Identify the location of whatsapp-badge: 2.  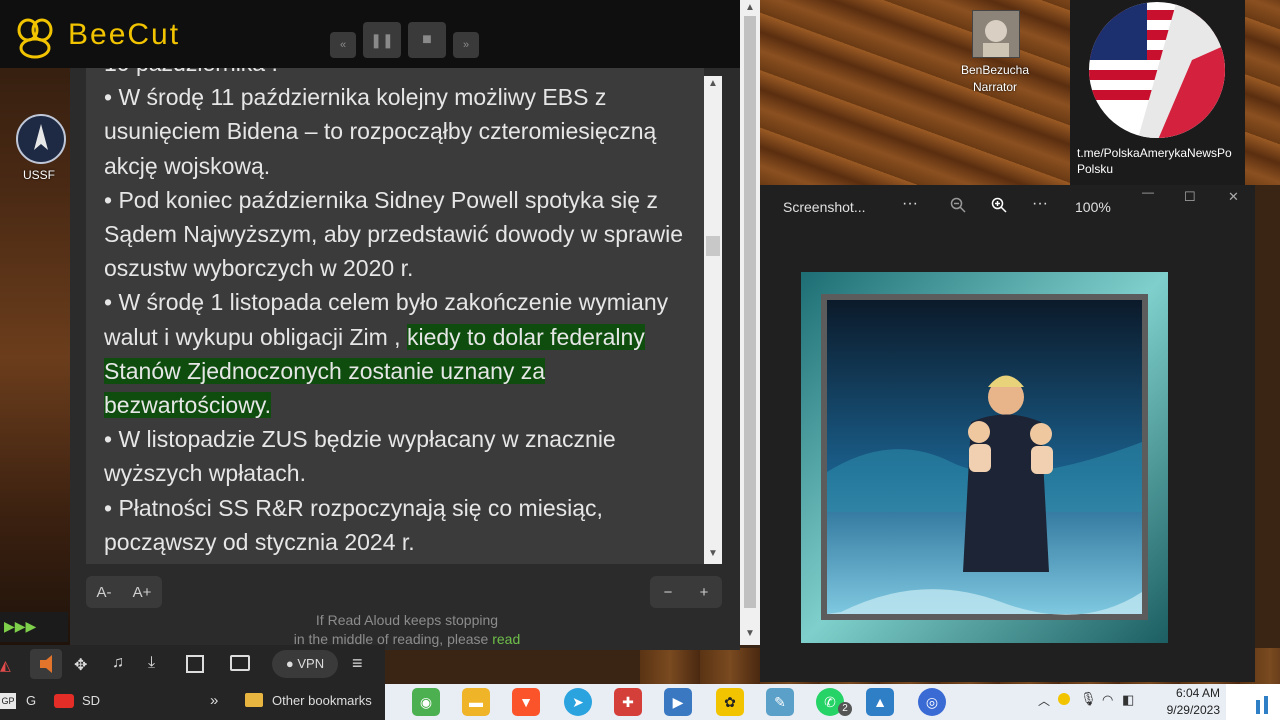
(845, 709).